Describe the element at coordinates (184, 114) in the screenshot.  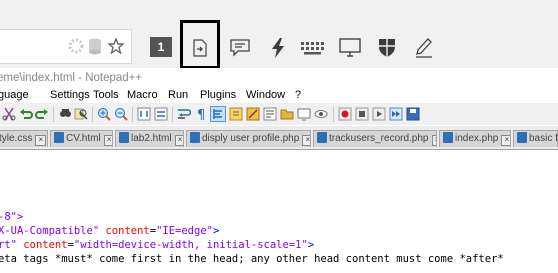
I see `word-wrap-icon` at that location.